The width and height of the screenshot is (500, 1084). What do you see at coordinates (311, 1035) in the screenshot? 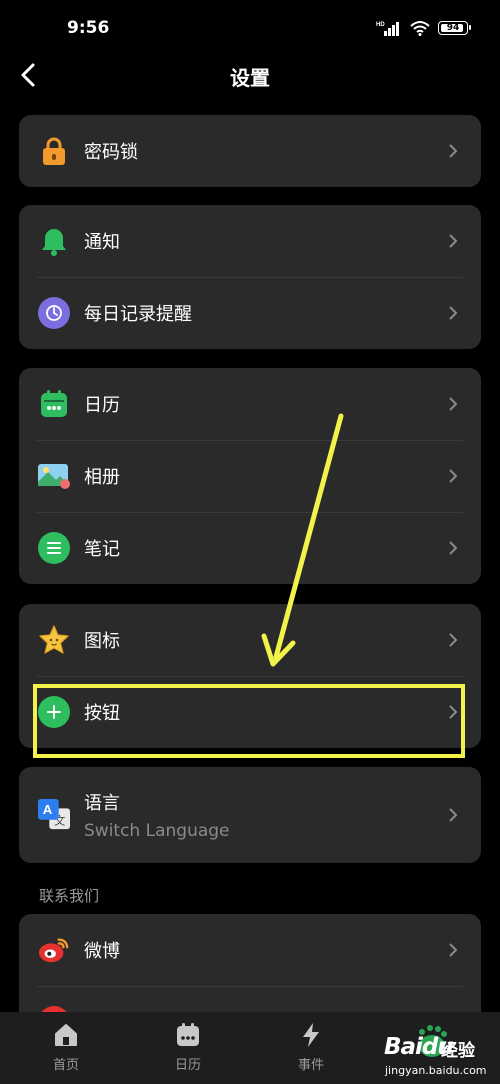
I see `lightning-icon` at bounding box center [311, 1035].